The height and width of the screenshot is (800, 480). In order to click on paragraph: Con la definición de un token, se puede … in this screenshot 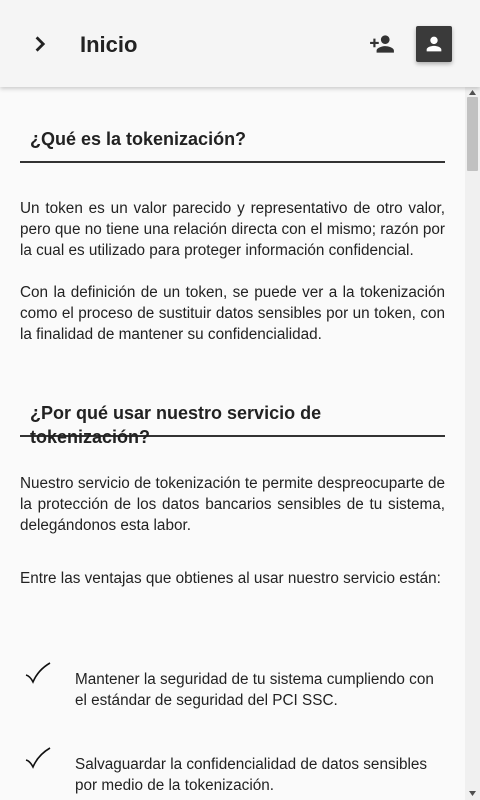, I will do `click(232, 313)`.